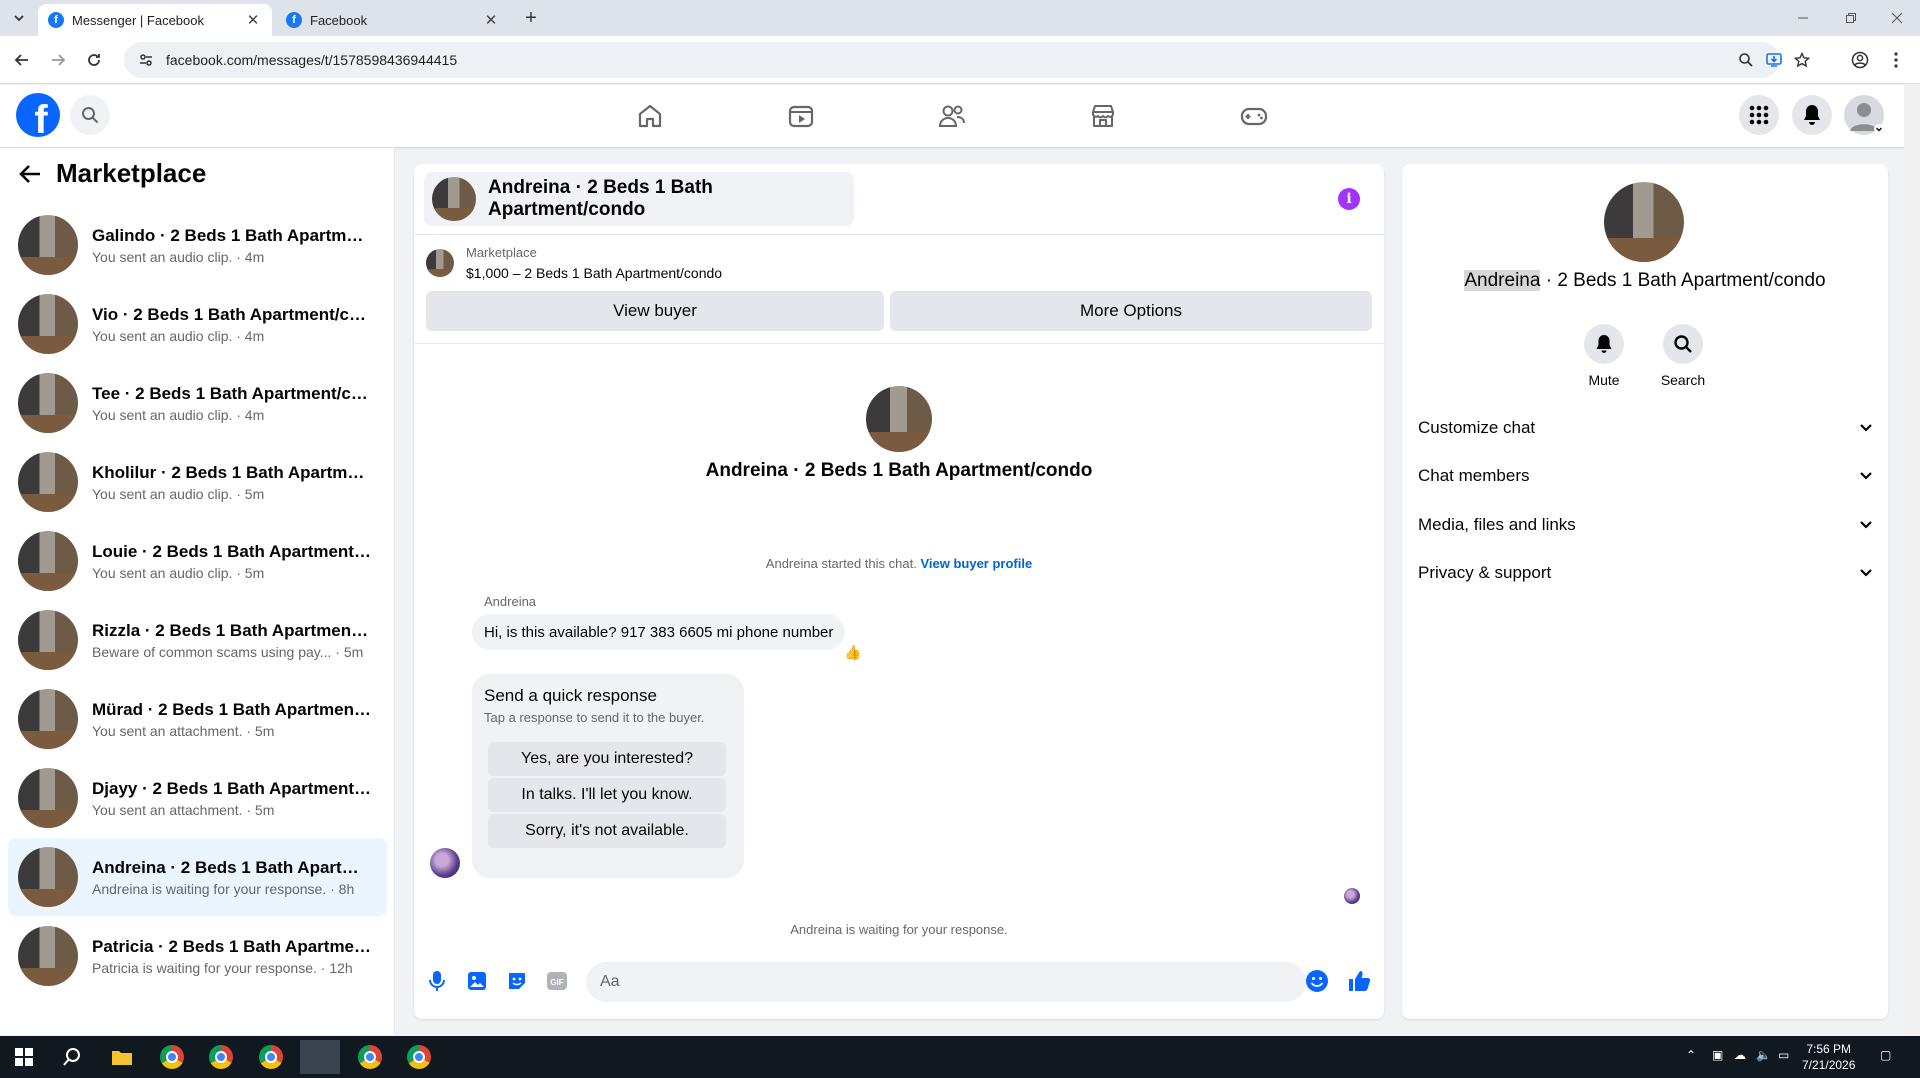 This screenshot has width=1920, height=1078. I want to click on section-privacy-support: Privacy & support, so click(1645, 573).